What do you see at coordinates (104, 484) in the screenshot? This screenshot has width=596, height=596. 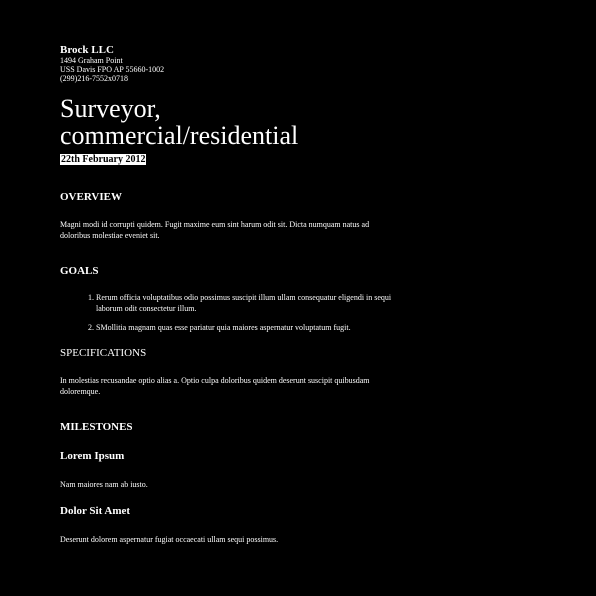 I see `milestone-text-1: Nam maiores nam ab iusto.` at bounding box center [104, 484].